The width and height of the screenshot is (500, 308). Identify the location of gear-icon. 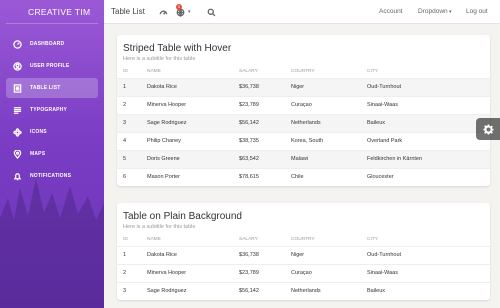
(488, 129).